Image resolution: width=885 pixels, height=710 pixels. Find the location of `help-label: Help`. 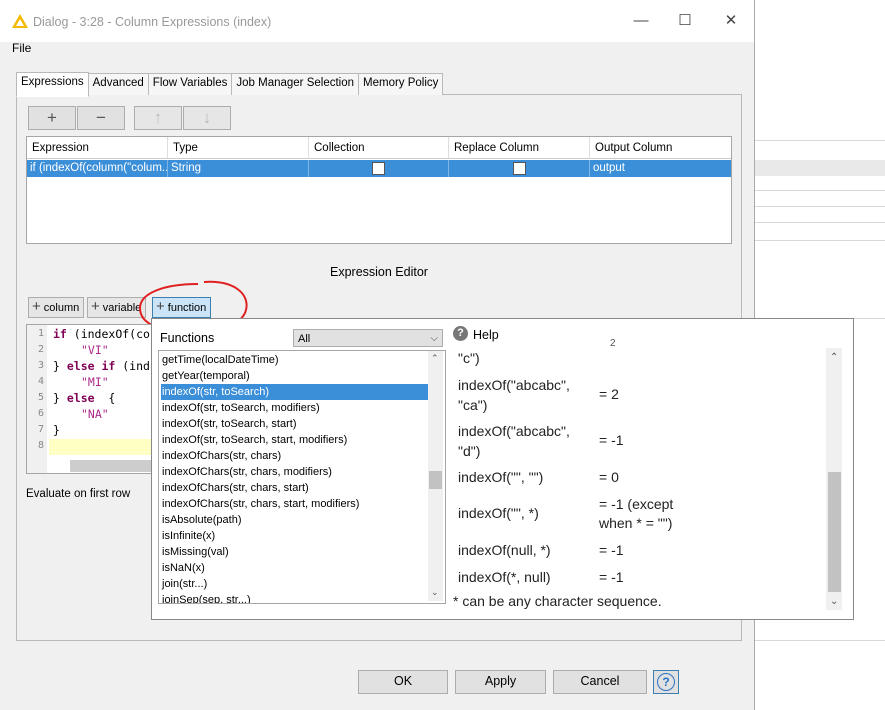

help-label: Help is located at coordinates (486, 335).